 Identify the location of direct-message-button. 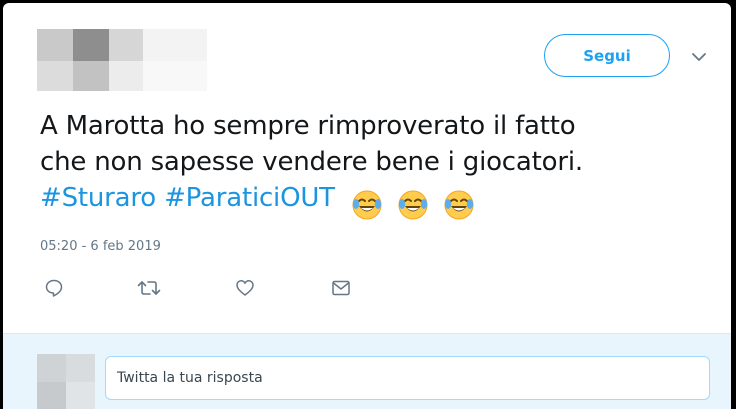
(341, 288).